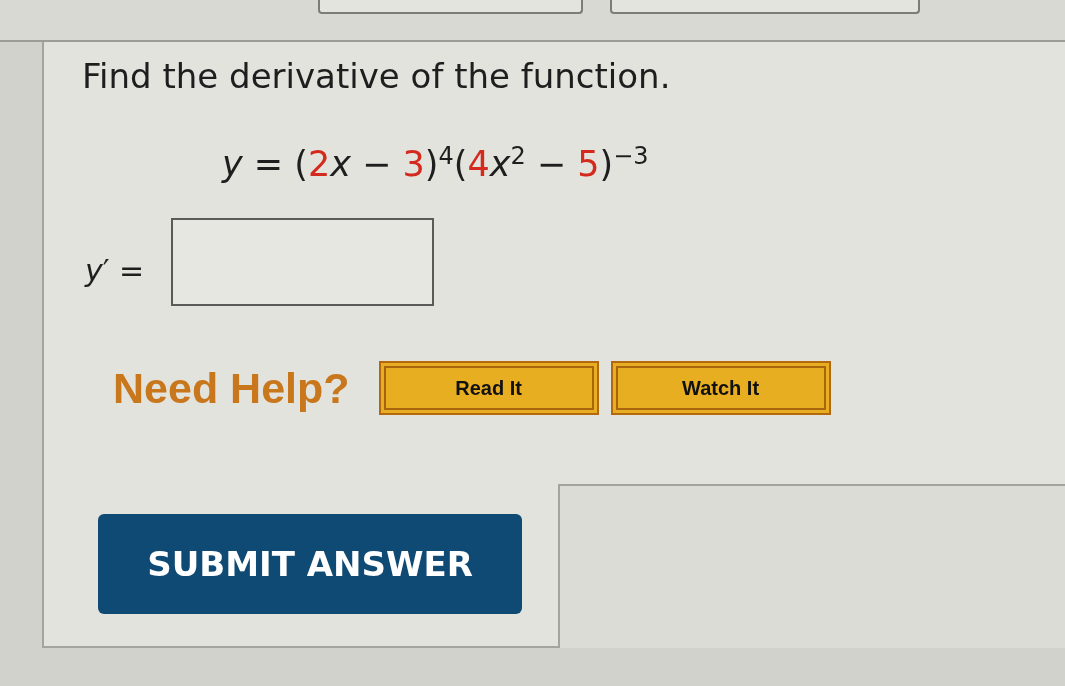 The image size is (1065, 686). What do you see at coordinates (376, 76) in the screenshot?
I see `question-prompt: Find the derivative of the function.` at bounding box center [376, 76].